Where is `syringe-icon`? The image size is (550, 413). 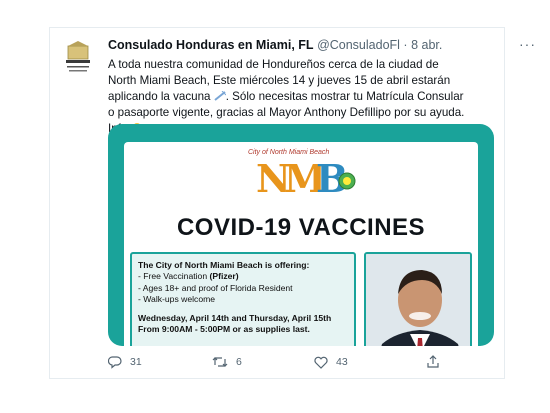
syringe-icon is located at coordinates (220, 96).